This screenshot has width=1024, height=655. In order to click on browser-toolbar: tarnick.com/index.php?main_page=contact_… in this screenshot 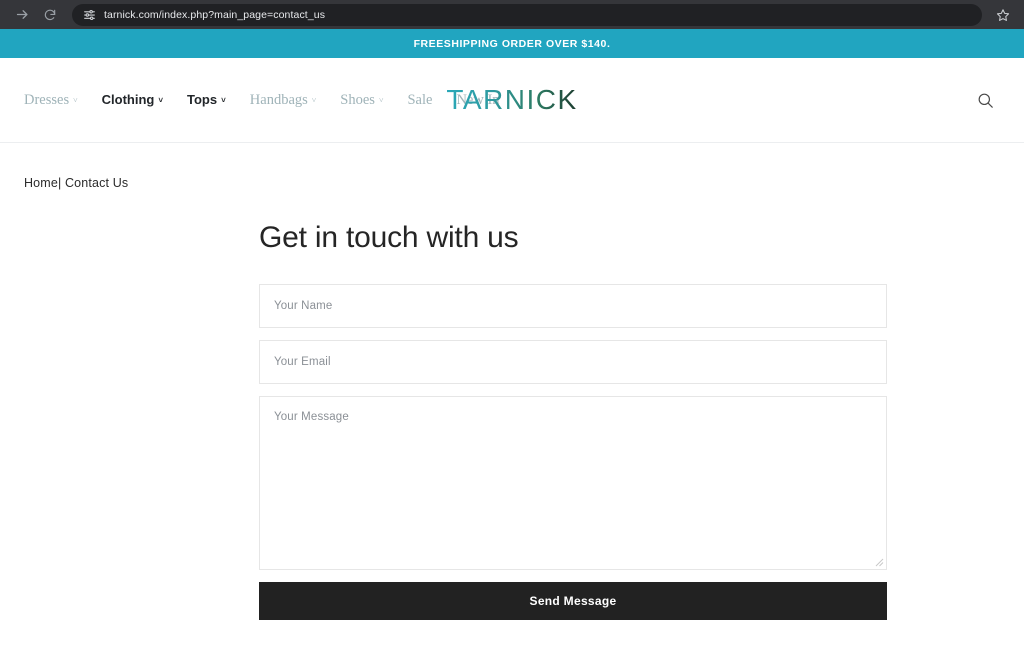, I will do `click(512, 14)`.